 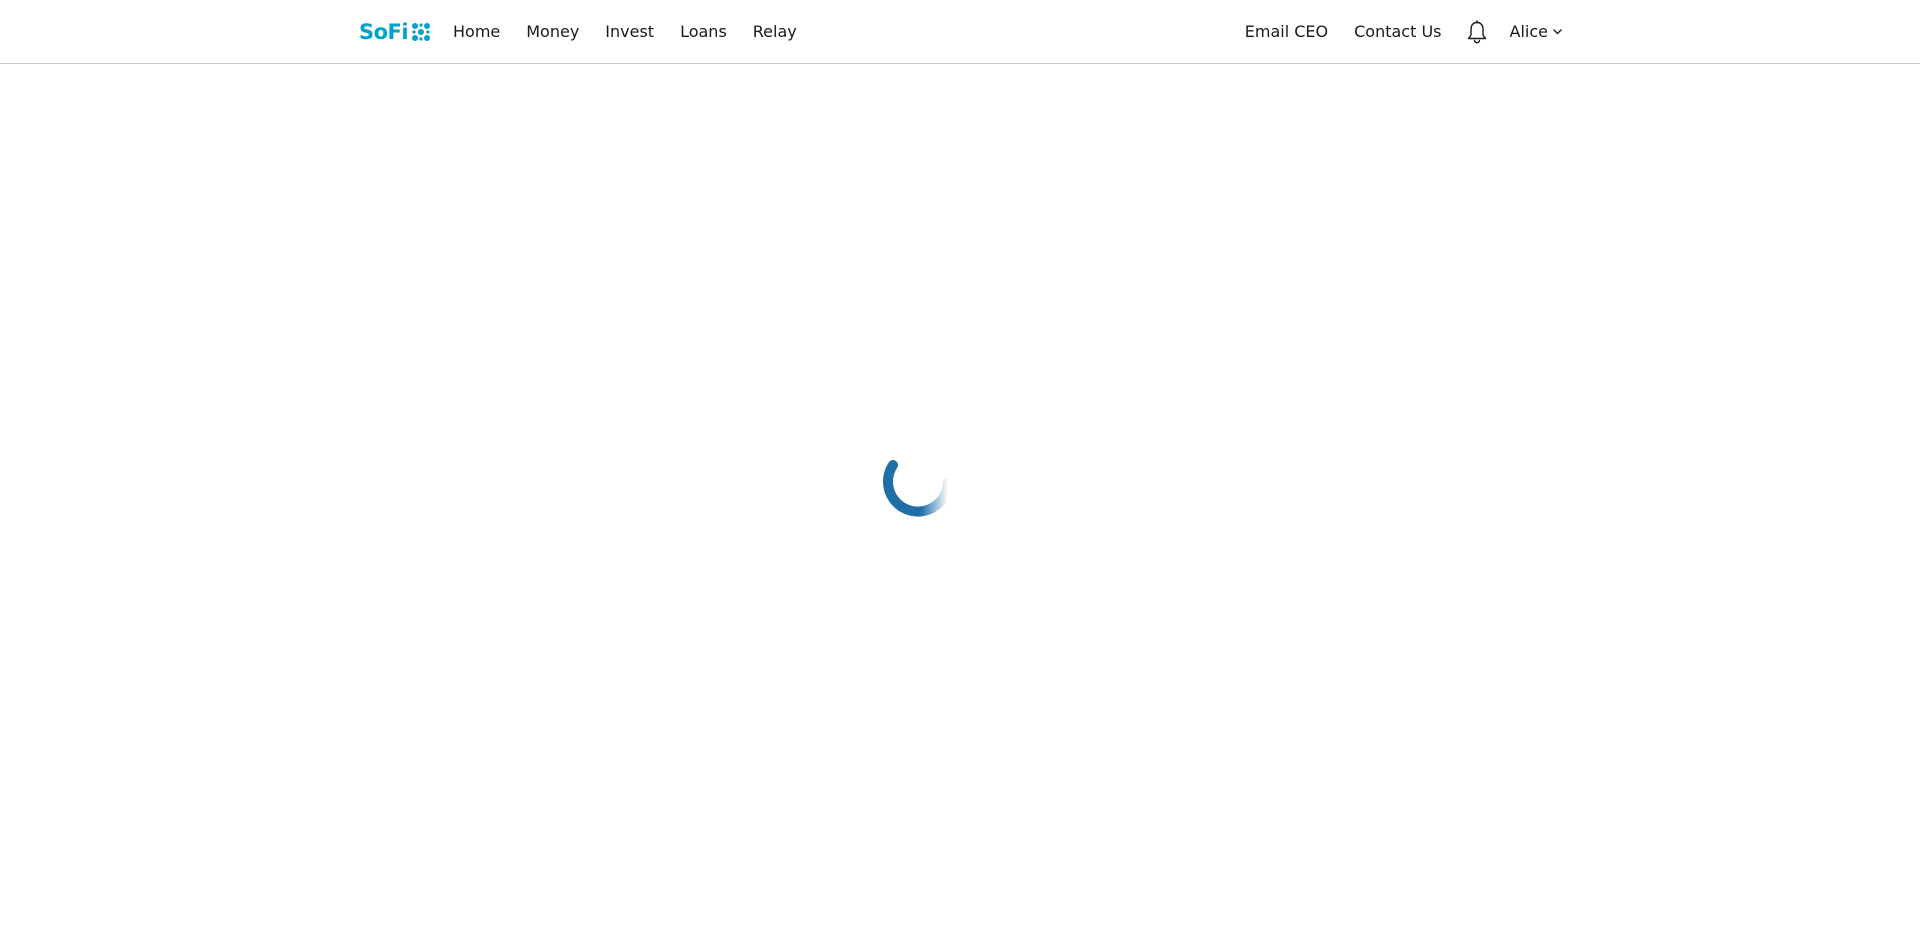 I want to click on nav-loans: Loans, so click(x=703, y=31).